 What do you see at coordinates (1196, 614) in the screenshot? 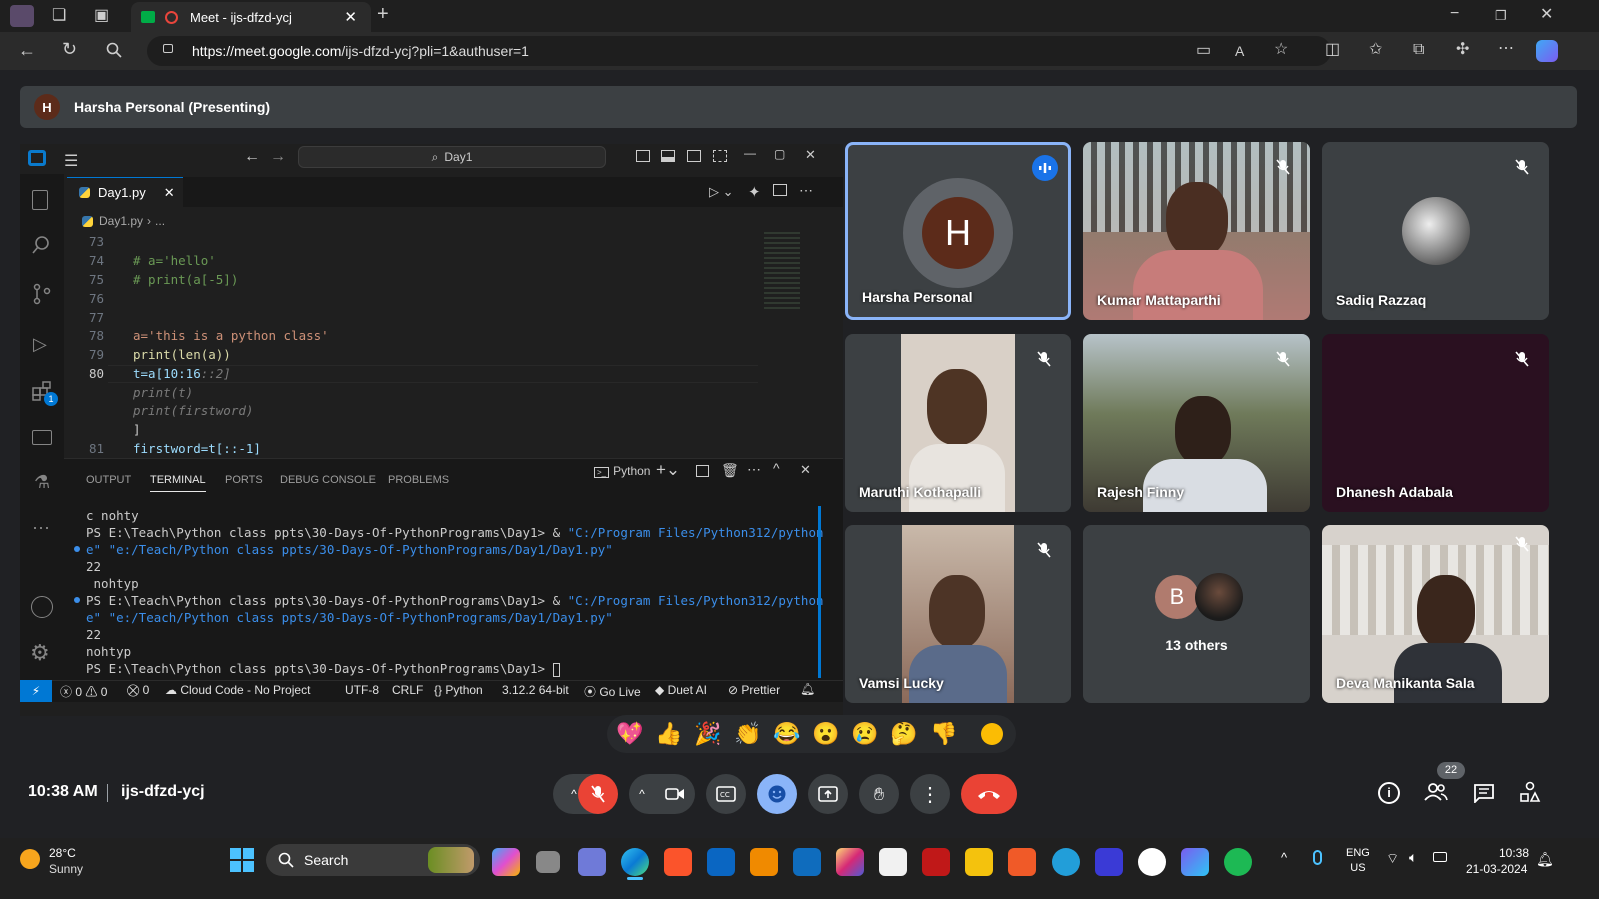
I see `others-tile: B 13 others` at bounding box center [1196, 614].